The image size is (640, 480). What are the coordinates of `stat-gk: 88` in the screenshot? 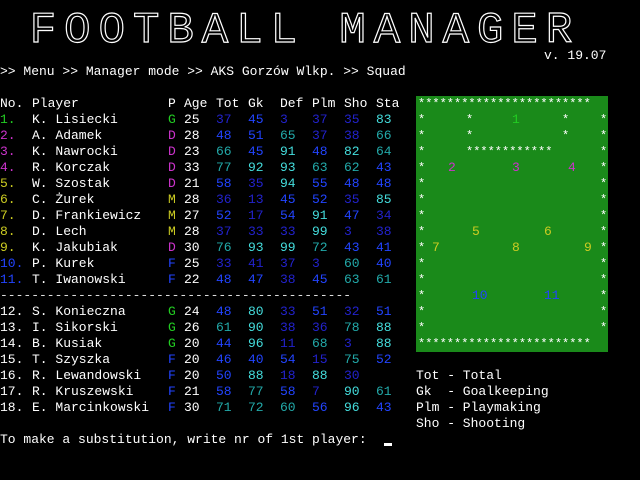 It's located at (256, 375).